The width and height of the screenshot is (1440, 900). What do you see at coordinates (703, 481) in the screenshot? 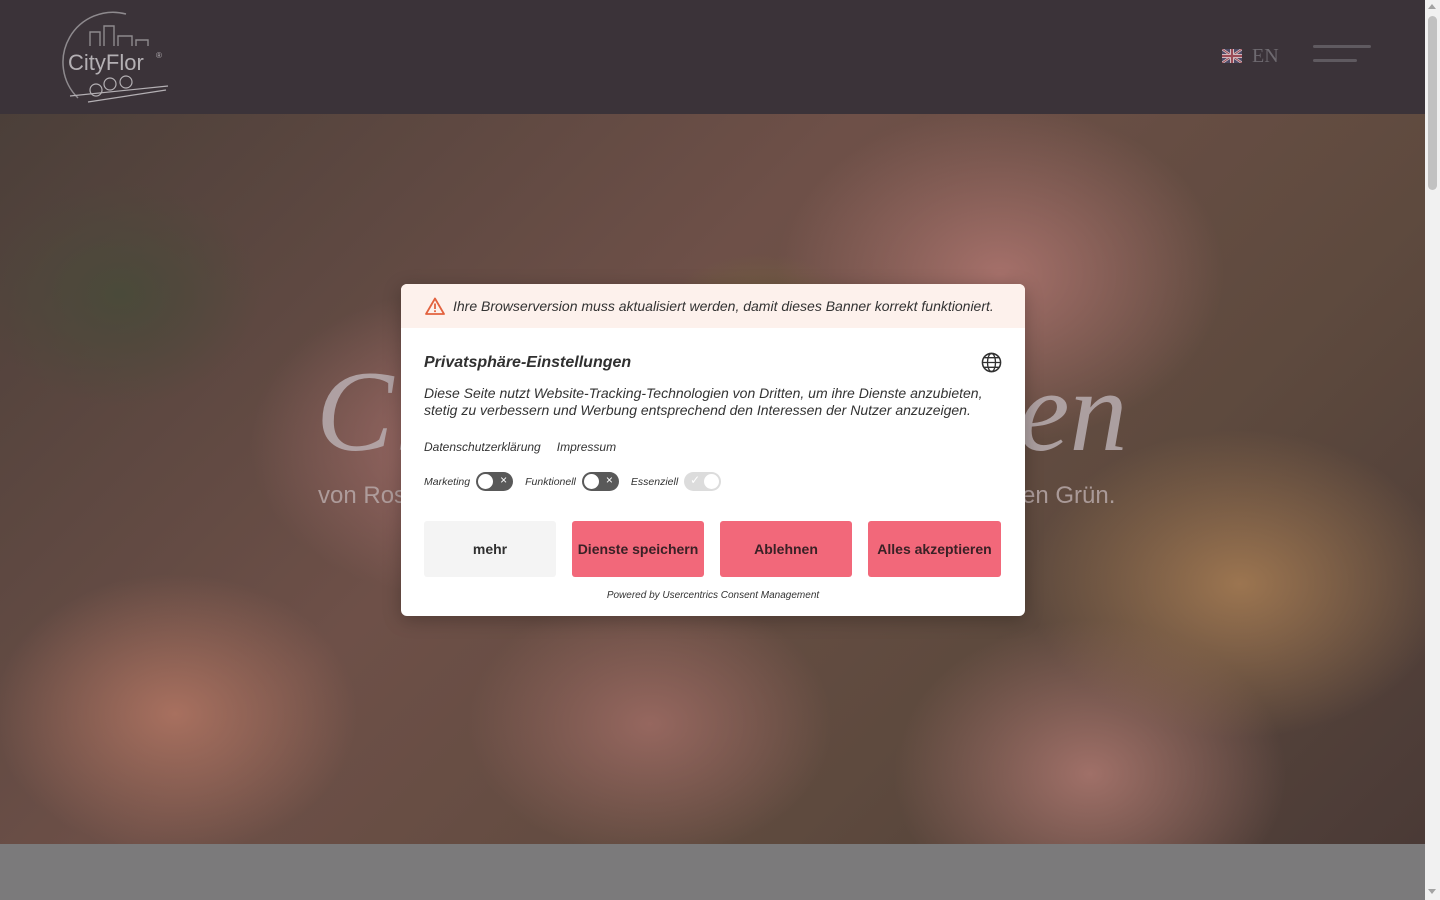
I see `essential-toggle: ✓` at bounding box center [703, 481].